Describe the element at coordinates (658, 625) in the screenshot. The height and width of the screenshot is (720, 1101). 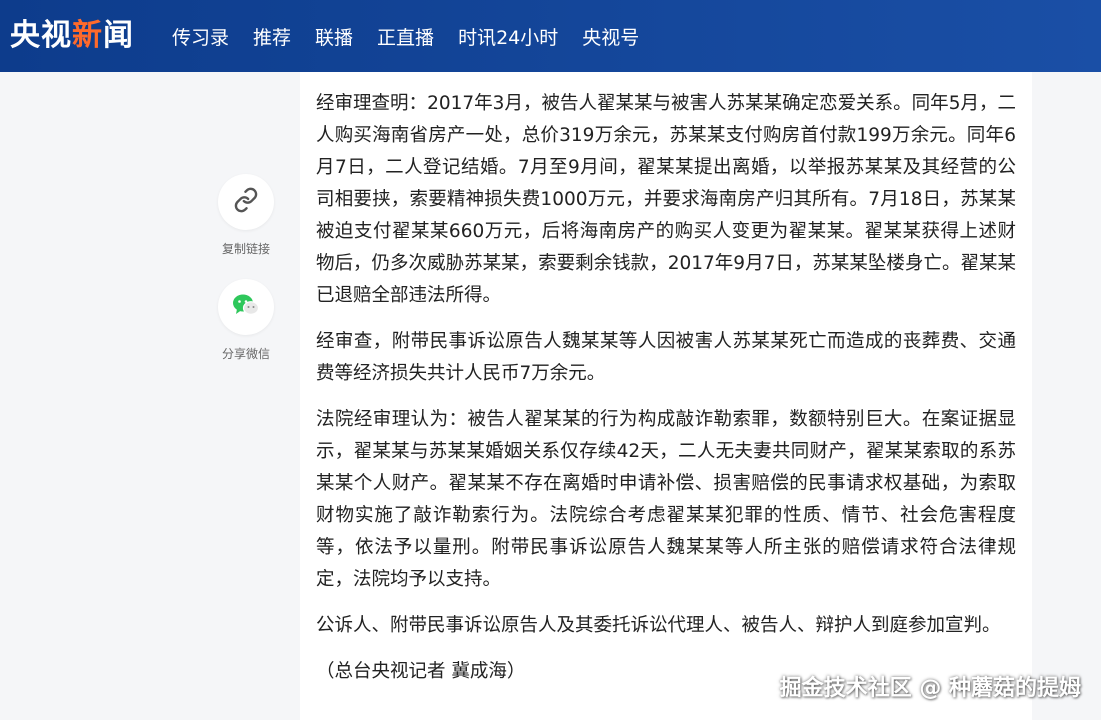
I see `article-paragraph-4: 公诉人、附带民事诉讼原告人及其委托诉讼代理人、被告人、辩护人到庭参加宣判。` at that location.